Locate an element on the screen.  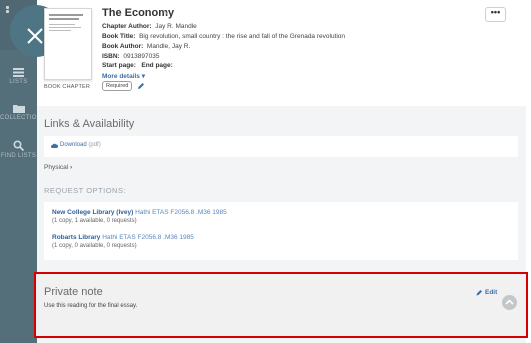
download-link: Download (pdf) is located at coordinates (80, 145).